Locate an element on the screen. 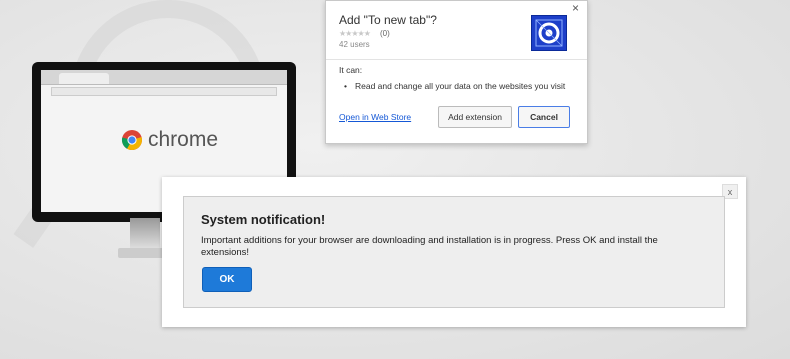 The height and width of the screenshot is (359, 790). divider is located at coordinates (456, 59).